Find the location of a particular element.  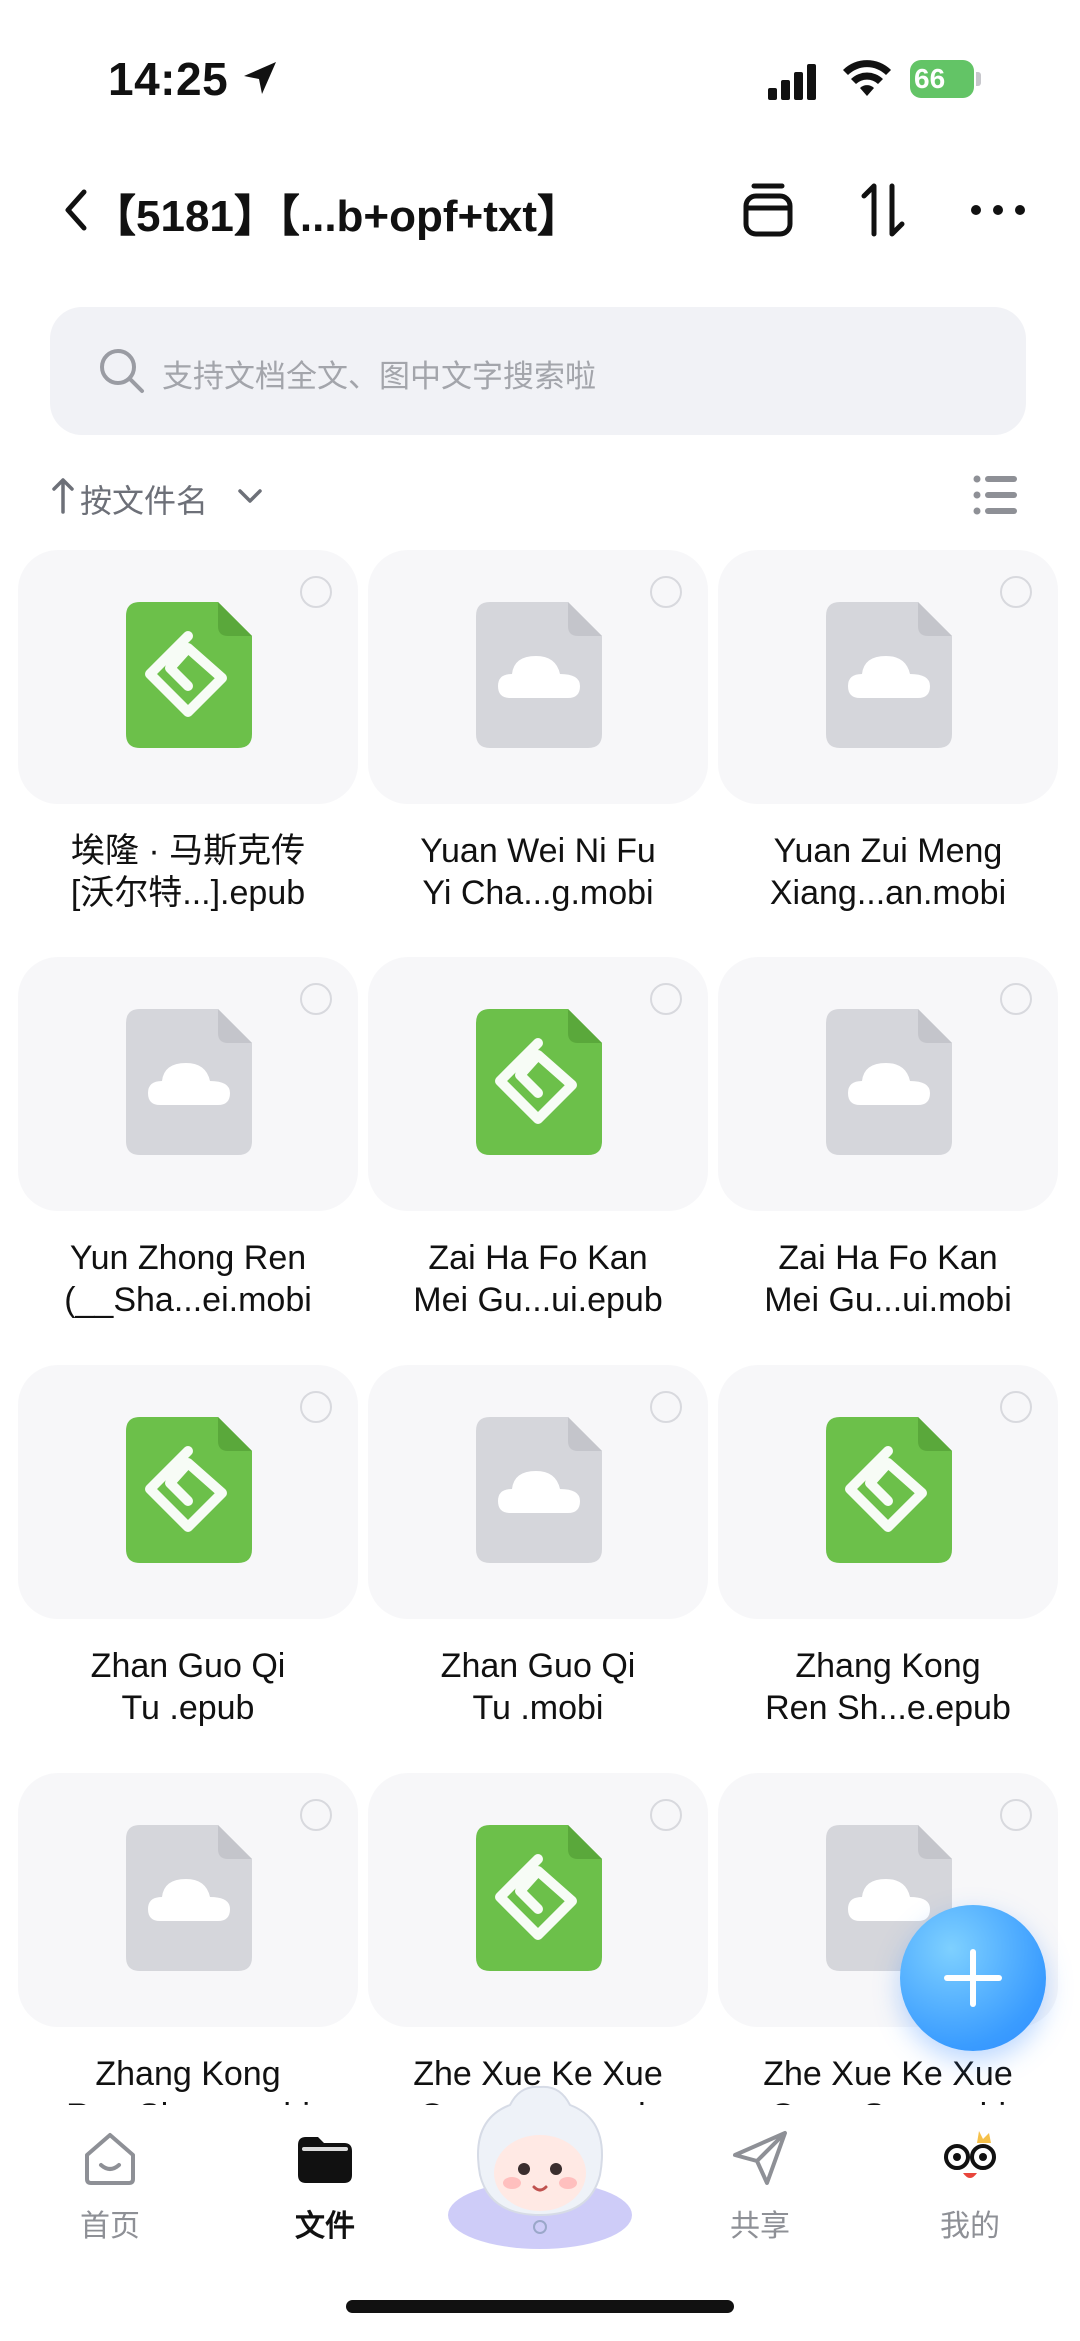

nav-item-files: 文件 is located at coordinates (325, 2190).